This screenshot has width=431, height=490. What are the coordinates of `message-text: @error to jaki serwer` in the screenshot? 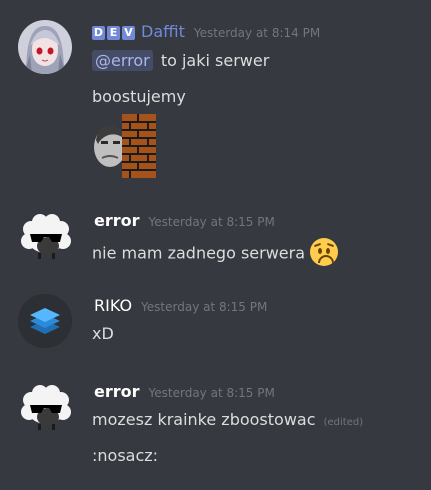 It's located at (181, 60).